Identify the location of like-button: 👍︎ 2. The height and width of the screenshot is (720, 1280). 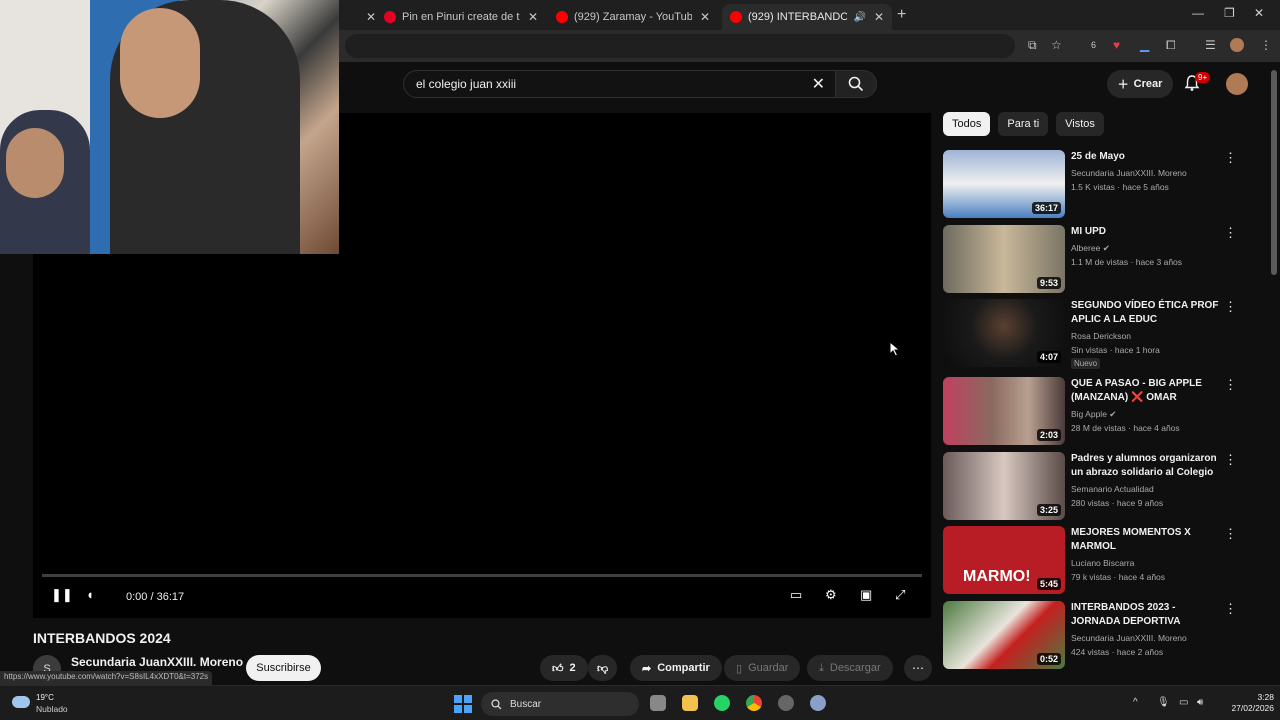
(564, 668).